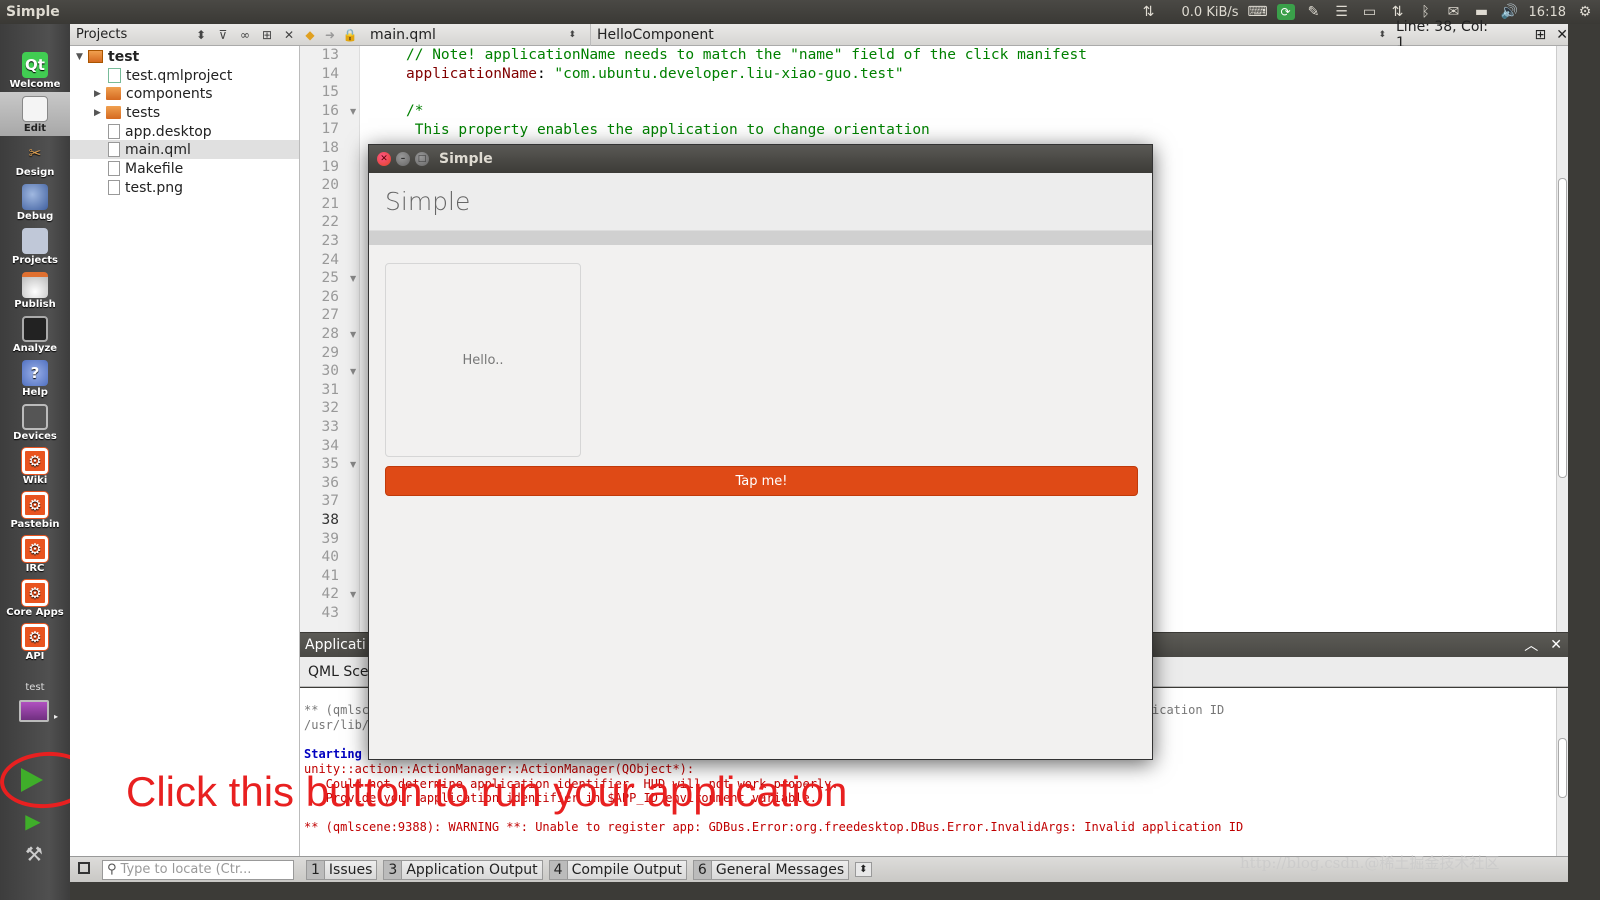  Describe the element at coordinates (761, 481) in the screenshot. I see `tap-me-button: Tap me!` at that location.